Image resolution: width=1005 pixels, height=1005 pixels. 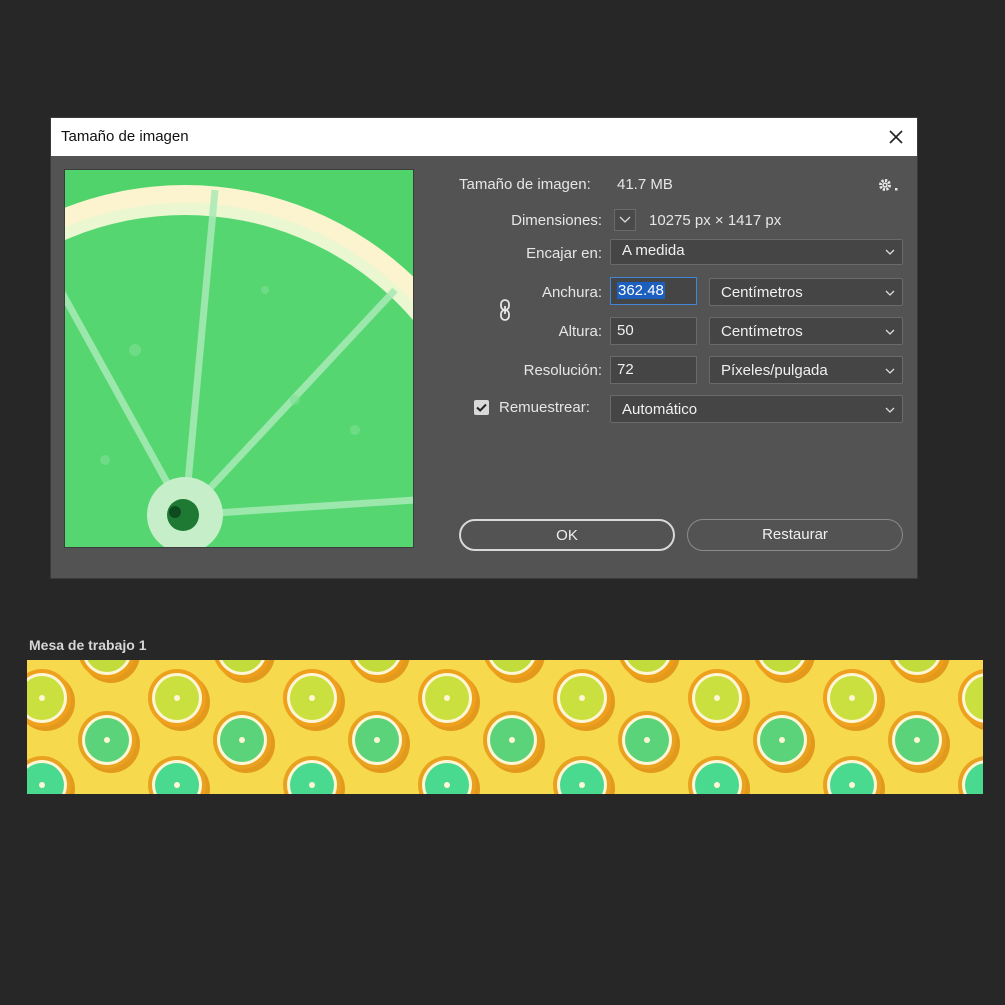 I want to click on resample-select: Automático, so click(x=756, y=409).